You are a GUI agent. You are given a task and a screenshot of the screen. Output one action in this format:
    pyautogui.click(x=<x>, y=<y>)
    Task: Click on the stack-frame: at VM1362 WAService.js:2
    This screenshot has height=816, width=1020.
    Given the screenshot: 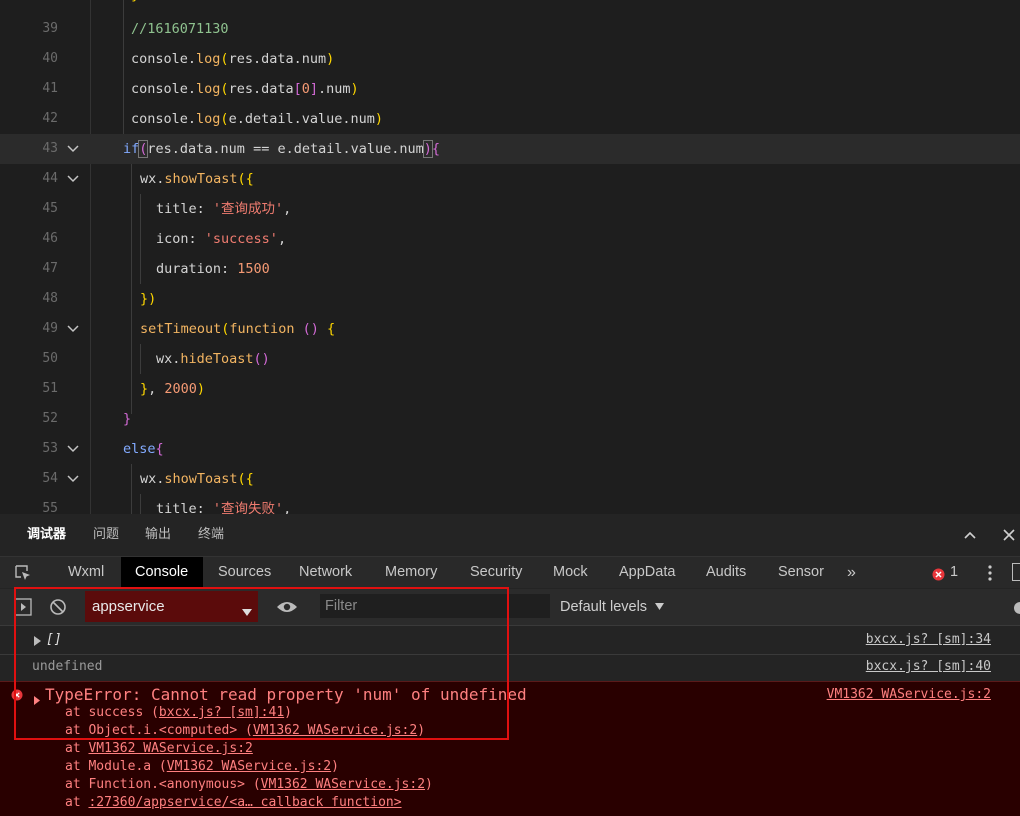 What is the action you would take?
    pyautogui.click(x=159, y=749)
    